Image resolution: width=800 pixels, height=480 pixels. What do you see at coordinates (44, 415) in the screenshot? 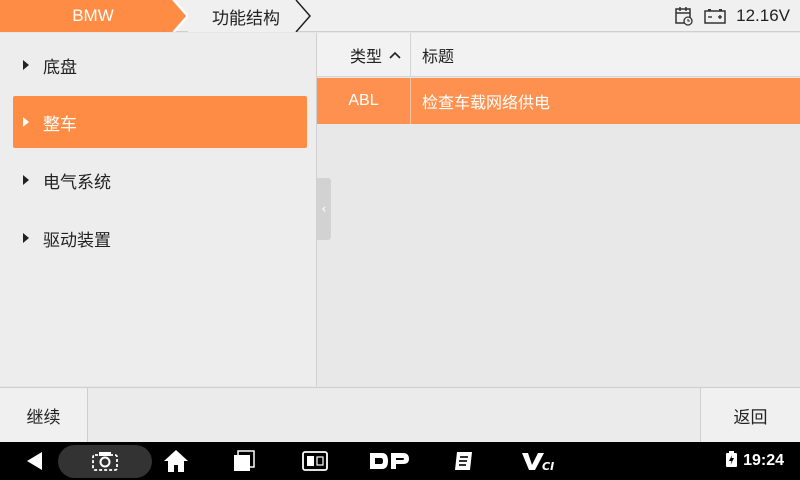
I see `continue-button: 继续` at bounding box center [44, 415].